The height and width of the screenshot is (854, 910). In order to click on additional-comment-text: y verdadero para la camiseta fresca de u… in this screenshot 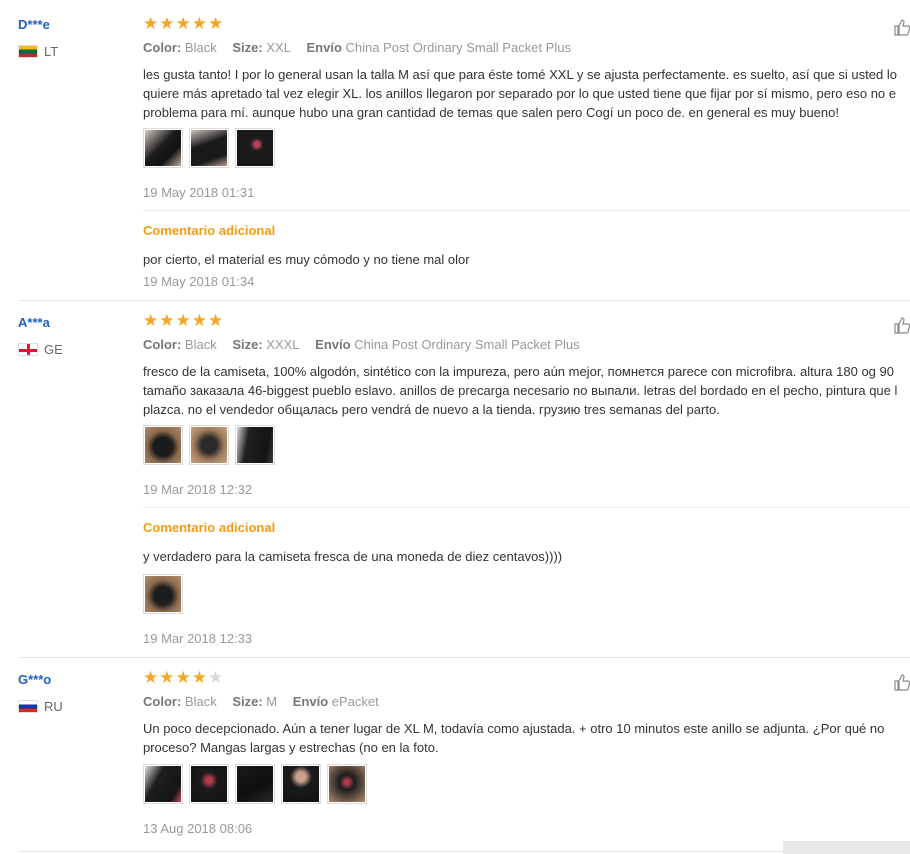, I will do `click(353, 556)`.